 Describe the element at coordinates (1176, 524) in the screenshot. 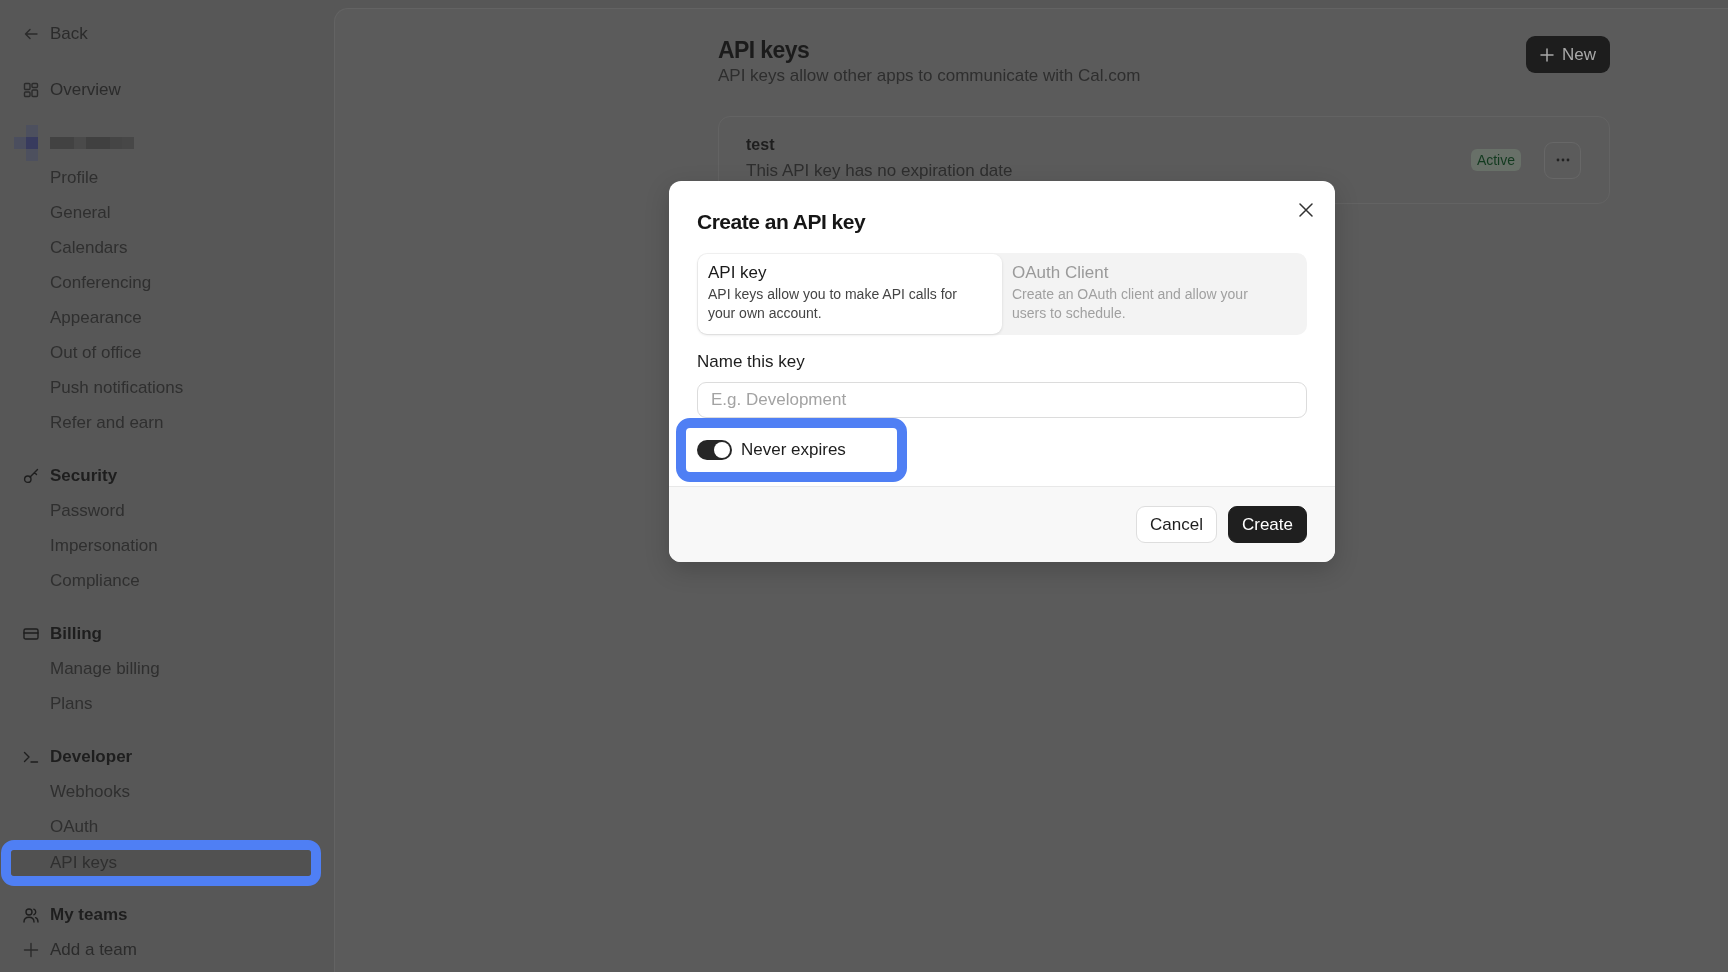

I see `cancel-button: Cancel` at that location.